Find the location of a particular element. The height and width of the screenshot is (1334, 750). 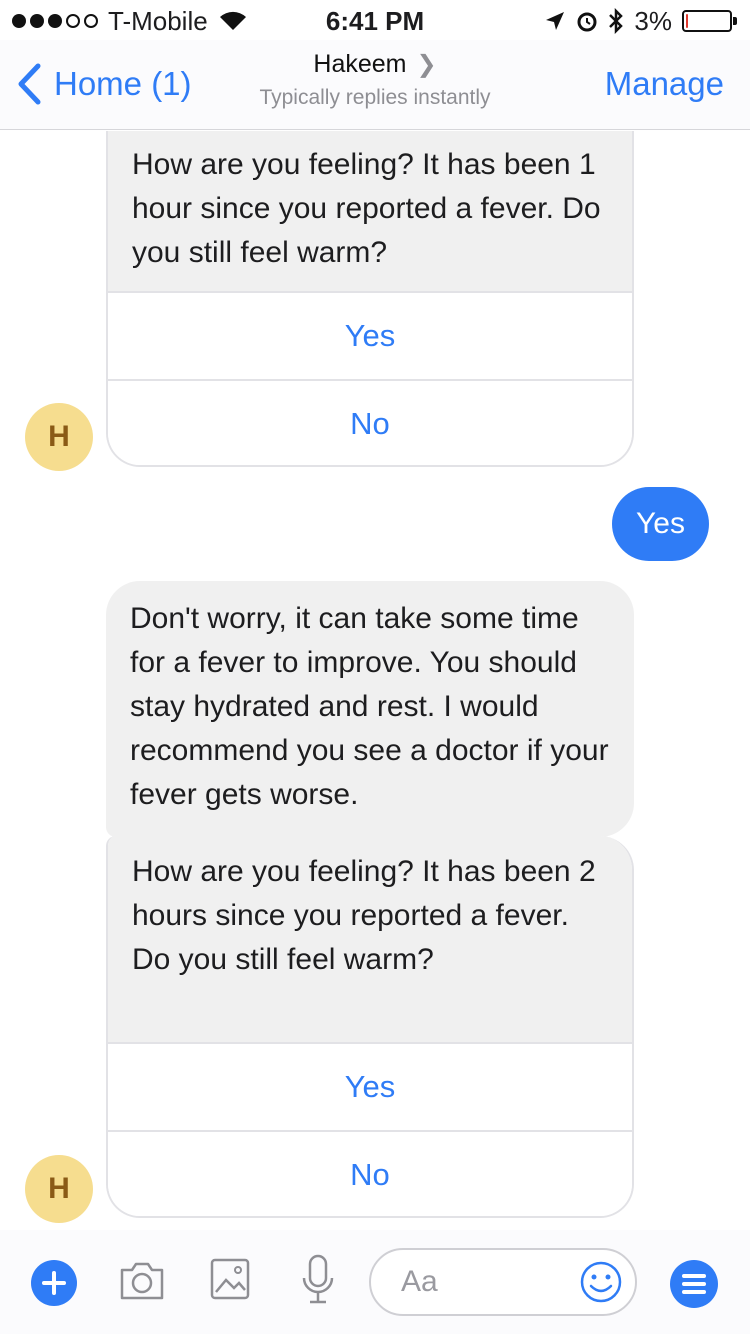

message-input: Aa is located at coordinates (503, 1282).